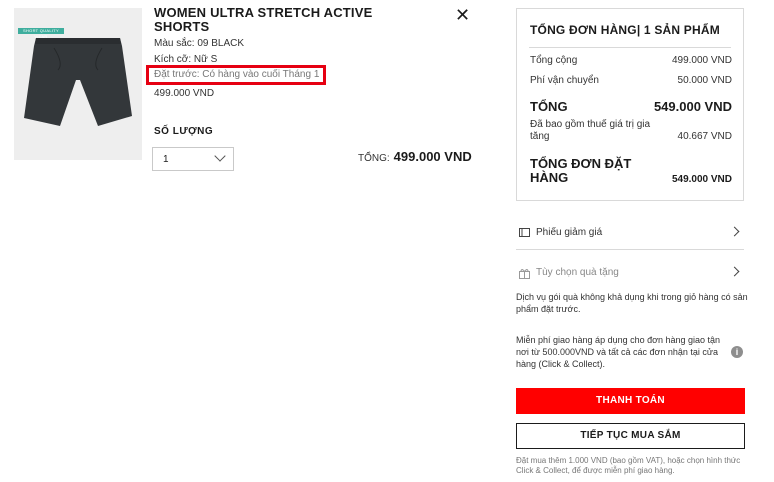 This screenshot has height=482, width=774. What do you see at coordinates (220, 156) in the screenshot?
I see `chevron-down-icon` at bounding box center [220, 156].